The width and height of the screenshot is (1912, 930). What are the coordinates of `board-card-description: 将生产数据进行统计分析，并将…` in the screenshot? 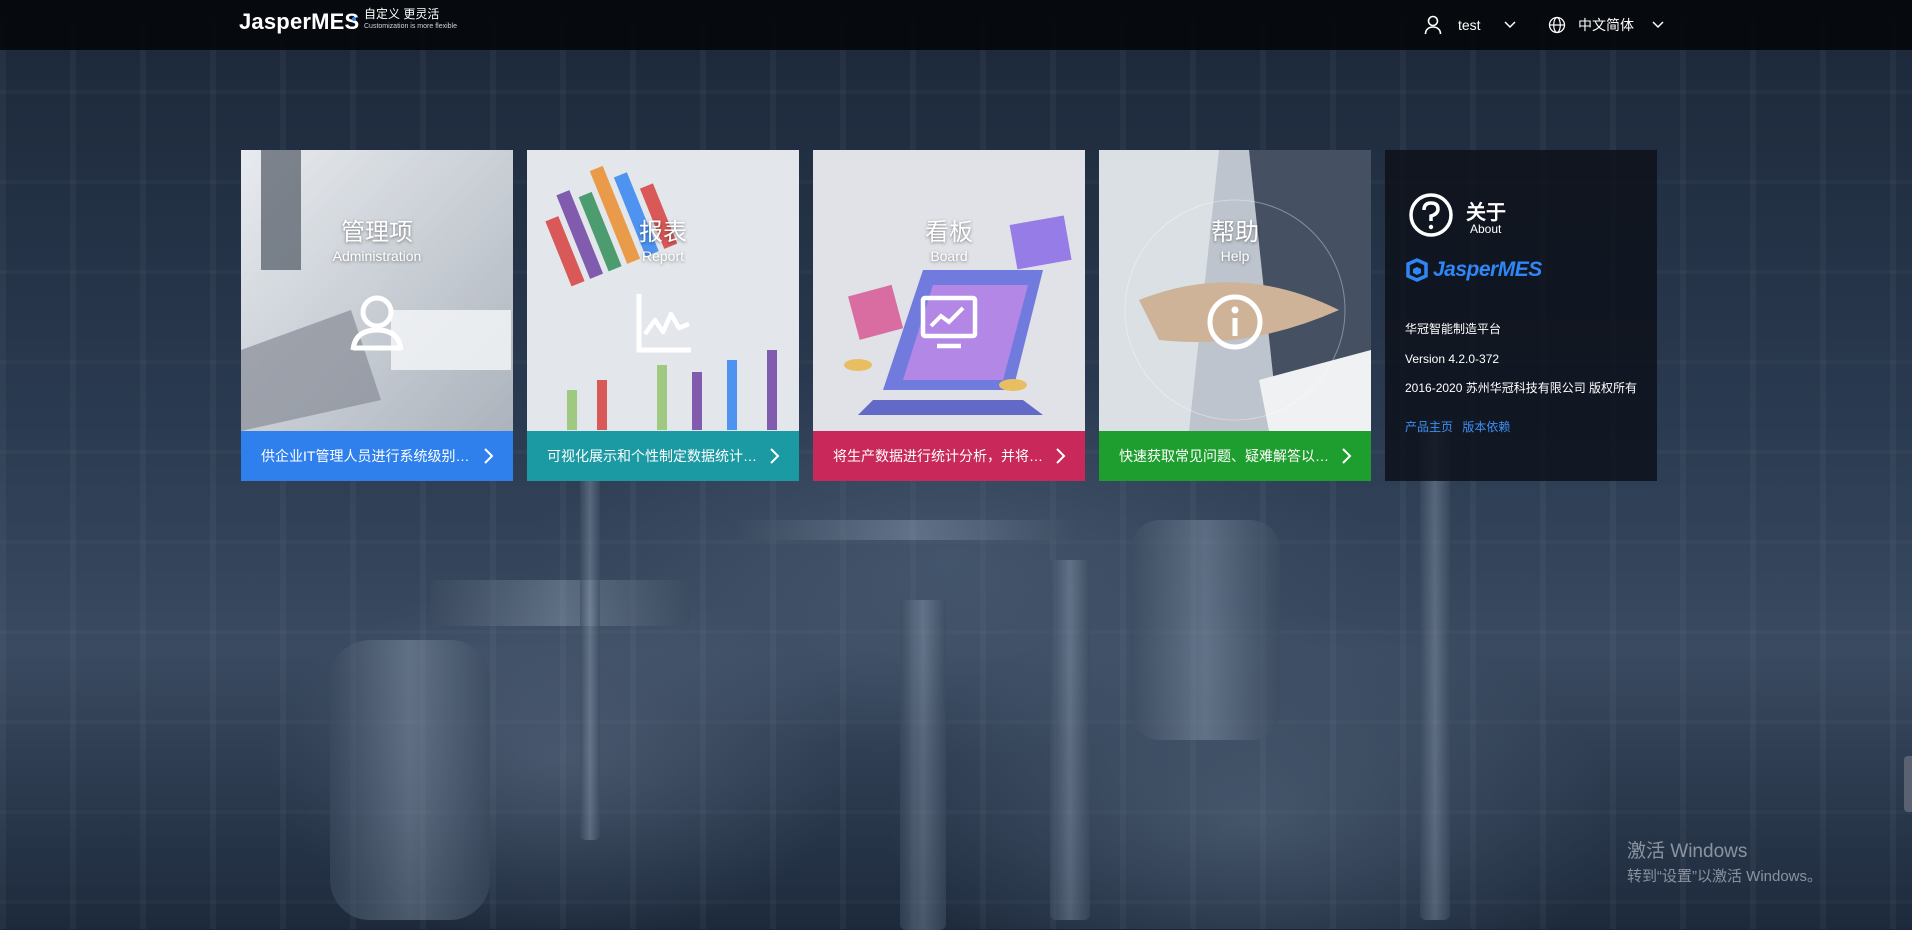 It's located at (938, 456).